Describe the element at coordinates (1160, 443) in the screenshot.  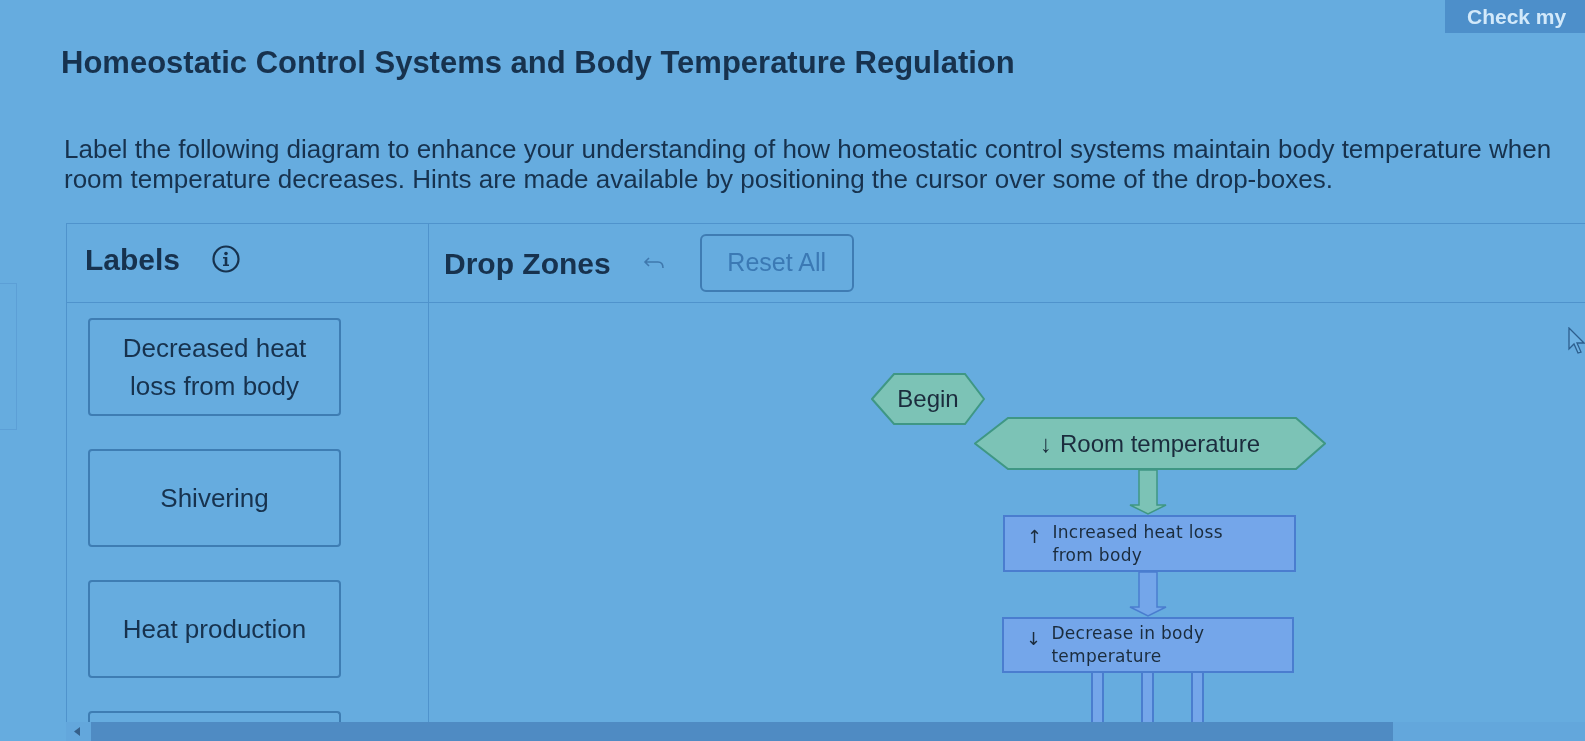
I see `node-label: Room temperature` at that location.